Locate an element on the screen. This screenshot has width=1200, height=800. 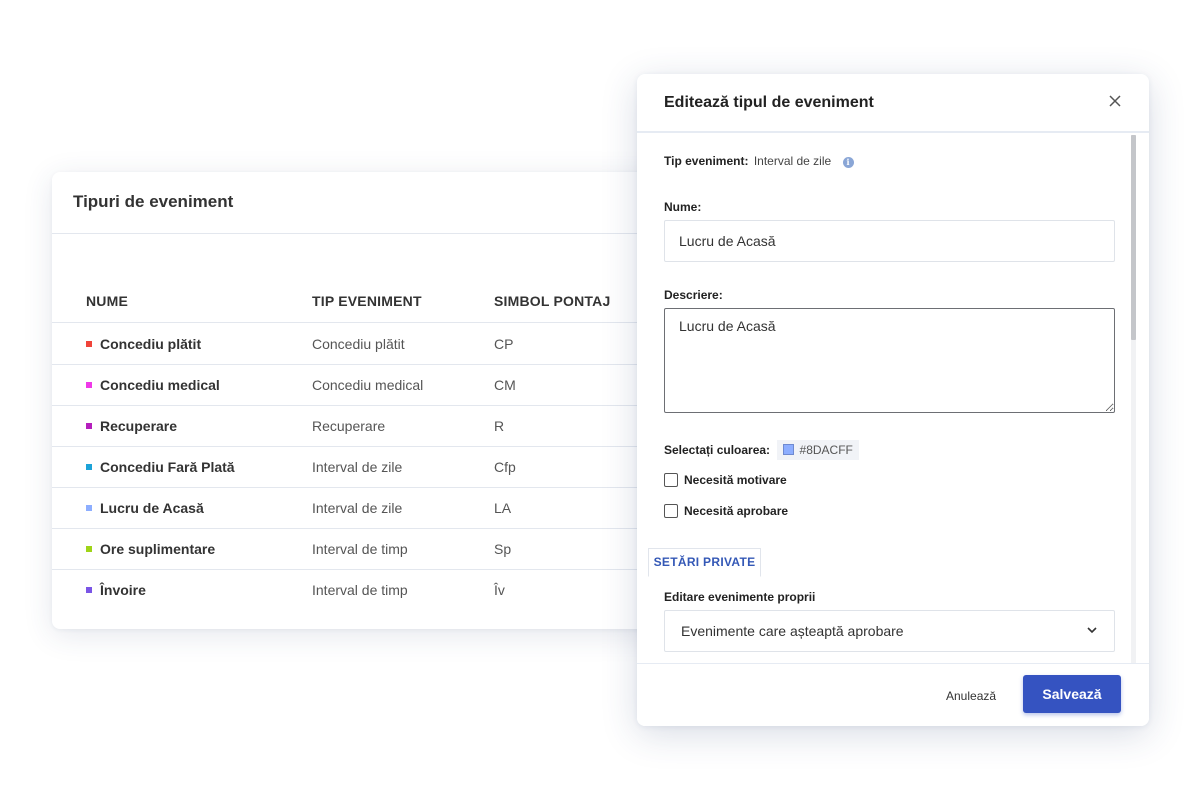
color-value: #8DACFF is located at coordinates (826, 450).